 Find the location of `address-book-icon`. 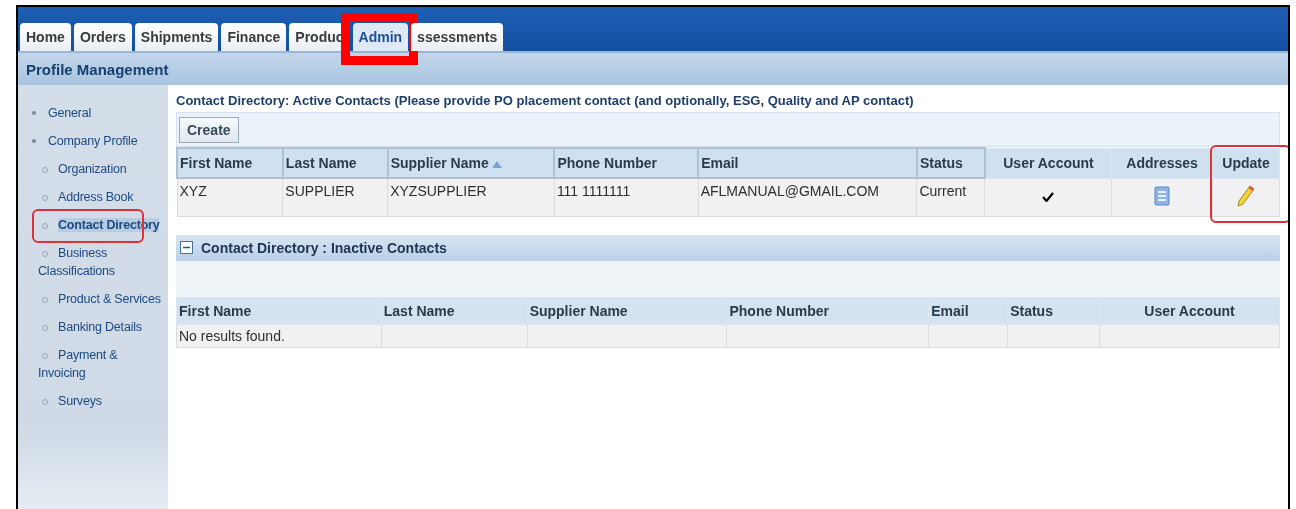

address-book-icon is located at coordinates (1162, 195).